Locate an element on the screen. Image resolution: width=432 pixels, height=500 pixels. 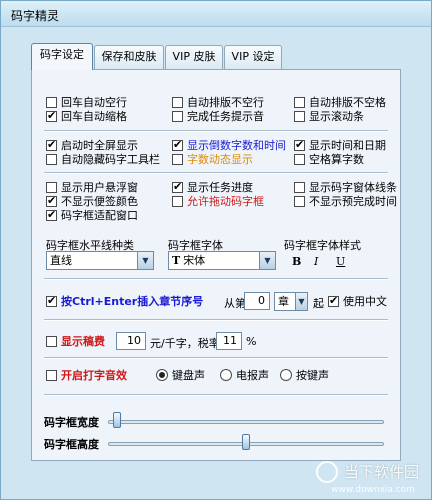
bold-icon: B is located at coordinates (296, 261).